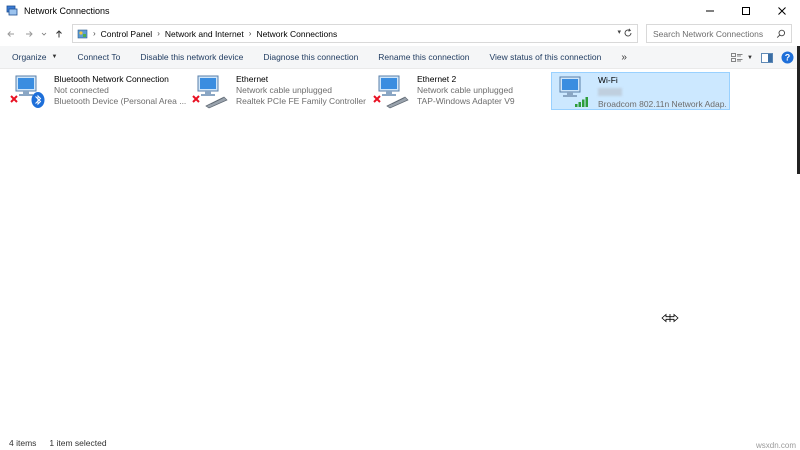 The height and width of the screenshot is (450, 800). I want to click on connection-device: TAP-Windows Adapter V9, so click(466, 101).